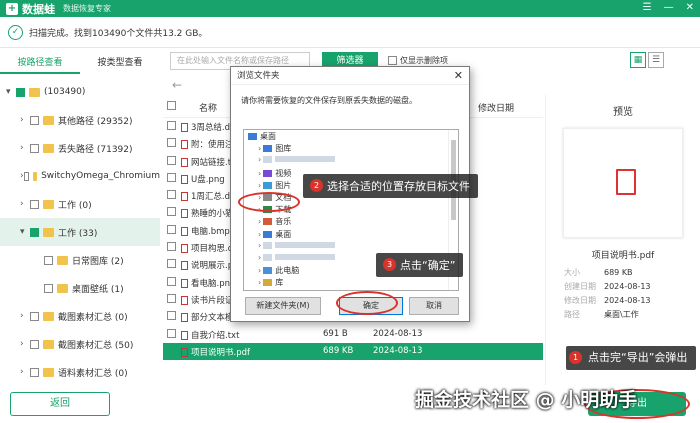  What do you see at coordinates (95, 149) in the screenshot?
I see `tree-node-label: 丢失路径 (71392)` at bounding box center [95, 149].